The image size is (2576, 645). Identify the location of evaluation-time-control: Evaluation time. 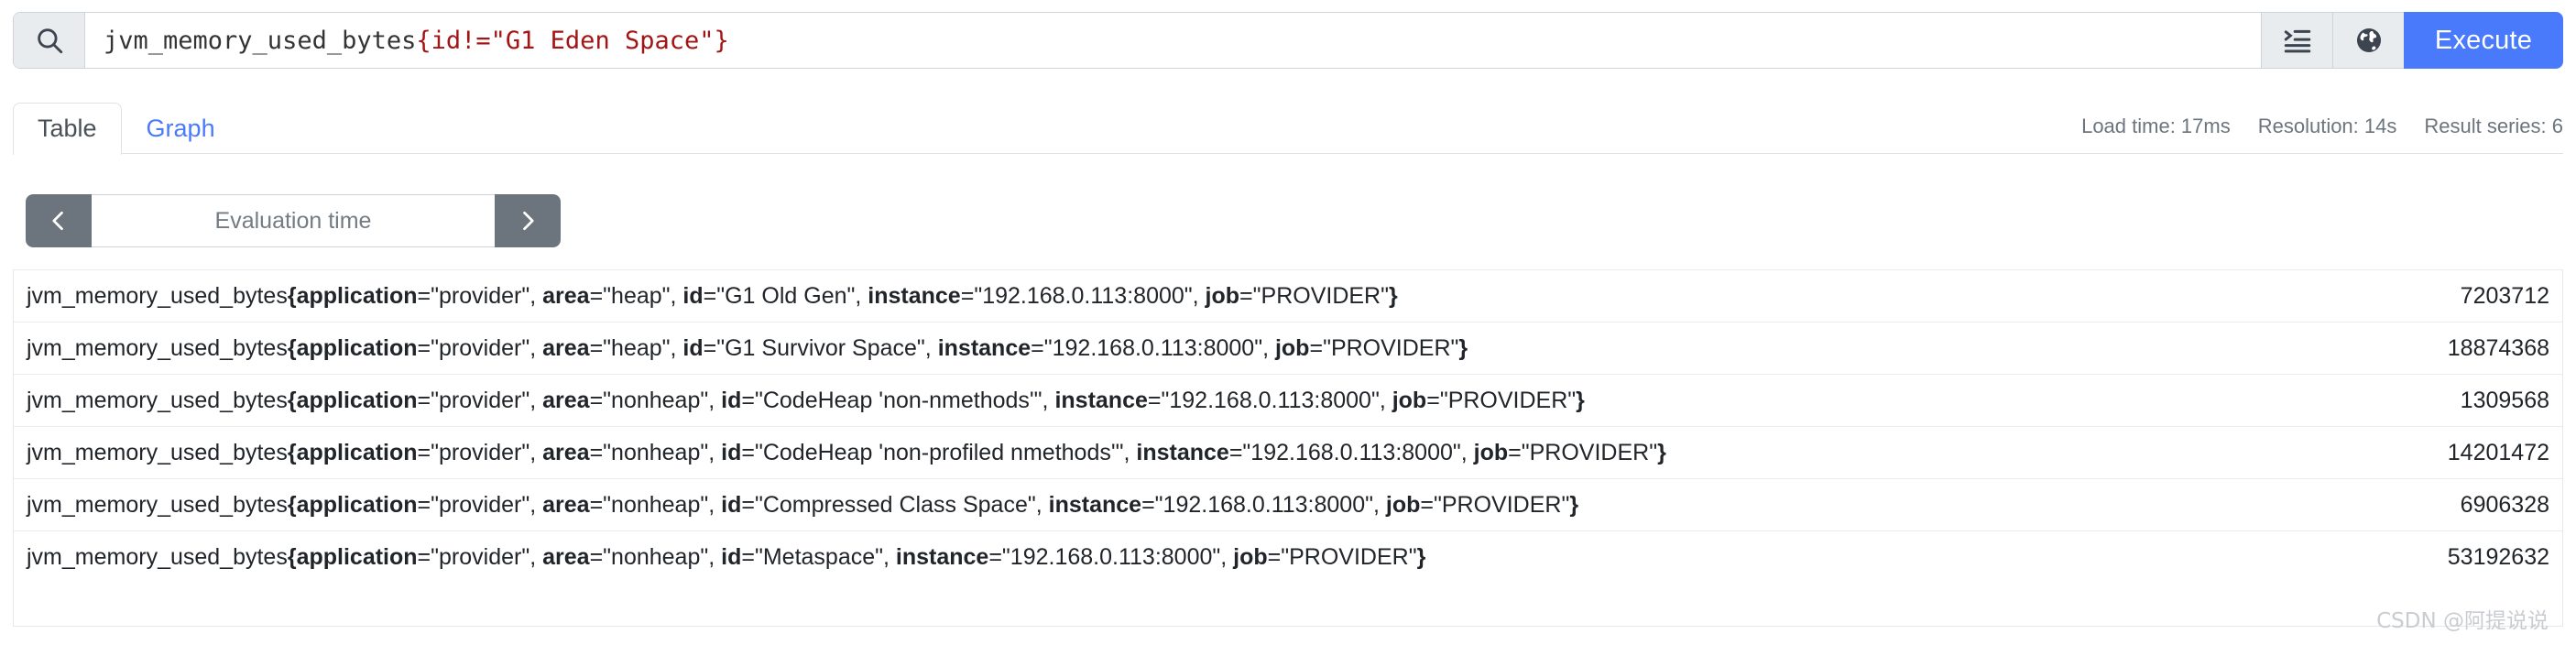
(294, 220).